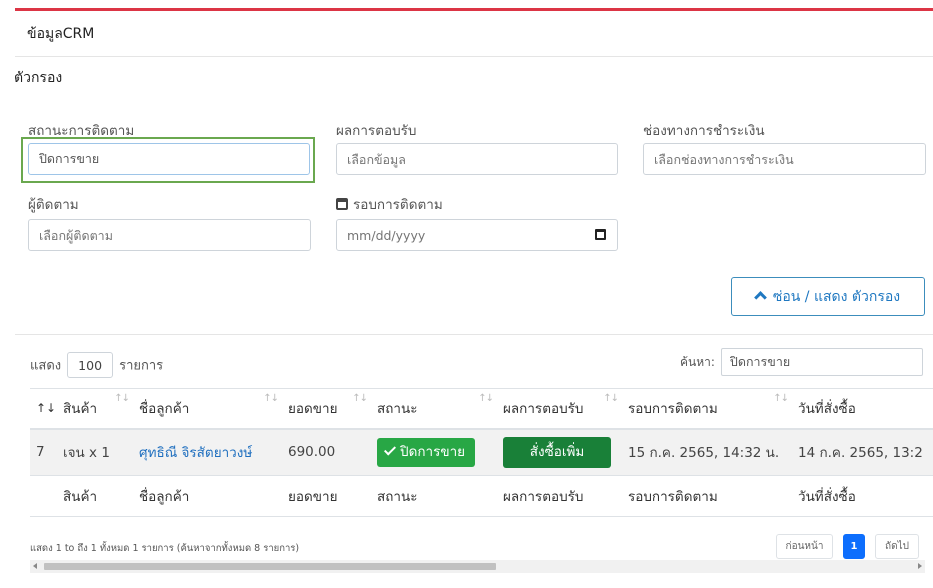 Image resolution: width=933 pixels, height=588 pixels. What do you see at coordinates (398, 205) in the screenshot?
I see `round-filter-label-text: รอบการติดตาม` at bounding box center [398, 205].